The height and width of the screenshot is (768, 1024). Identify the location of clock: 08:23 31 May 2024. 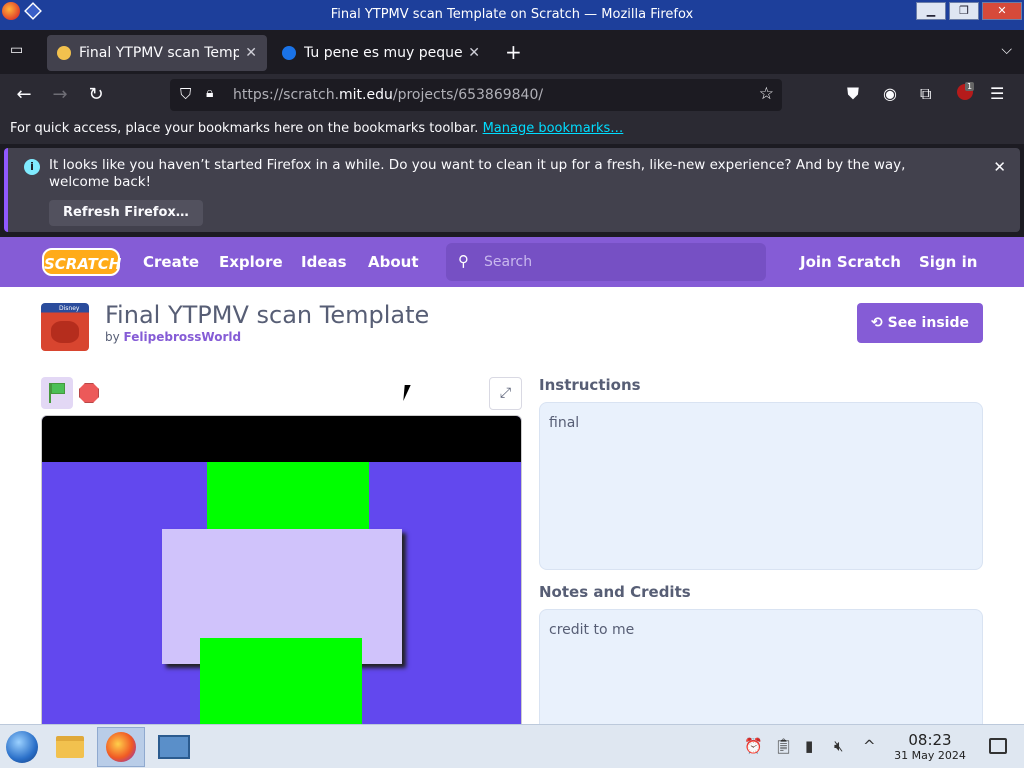
(930, 746).